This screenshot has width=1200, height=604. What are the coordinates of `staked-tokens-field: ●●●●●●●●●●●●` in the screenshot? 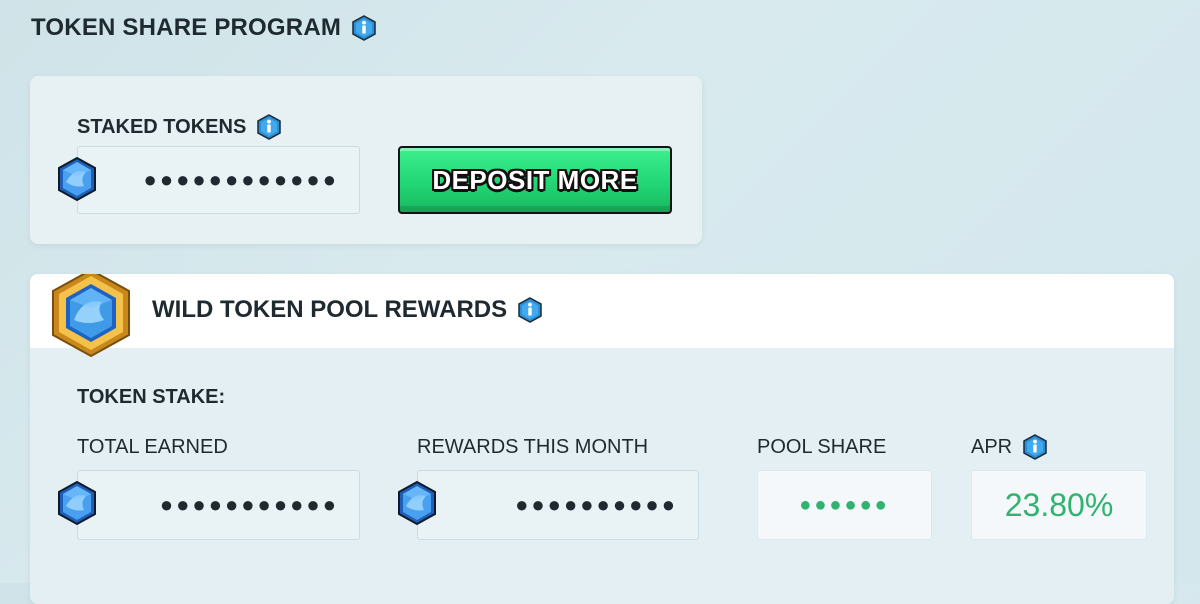 It's located at (218, 180).